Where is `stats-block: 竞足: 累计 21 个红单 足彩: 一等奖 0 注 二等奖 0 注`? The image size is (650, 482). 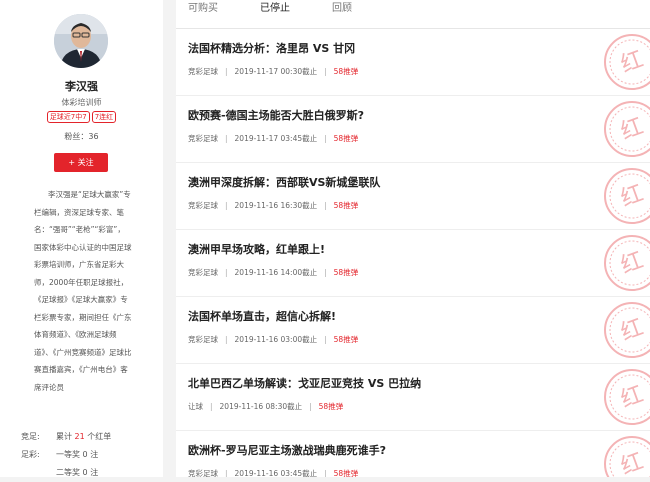 stats-block: 竞足: 累计 21 个红单 足彩: 一等奖 0 注 二等奖 0 注 is located at coordinates (66, 455).